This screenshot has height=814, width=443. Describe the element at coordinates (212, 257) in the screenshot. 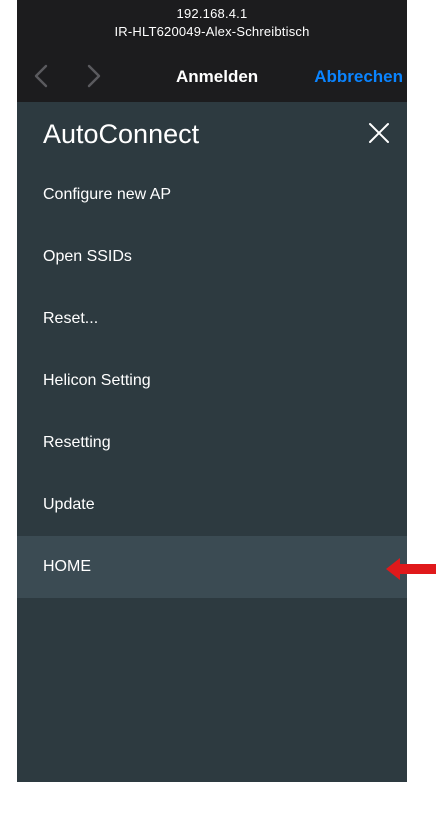

I see `menu-item-open-ssids: Open SSIDs` at that location.